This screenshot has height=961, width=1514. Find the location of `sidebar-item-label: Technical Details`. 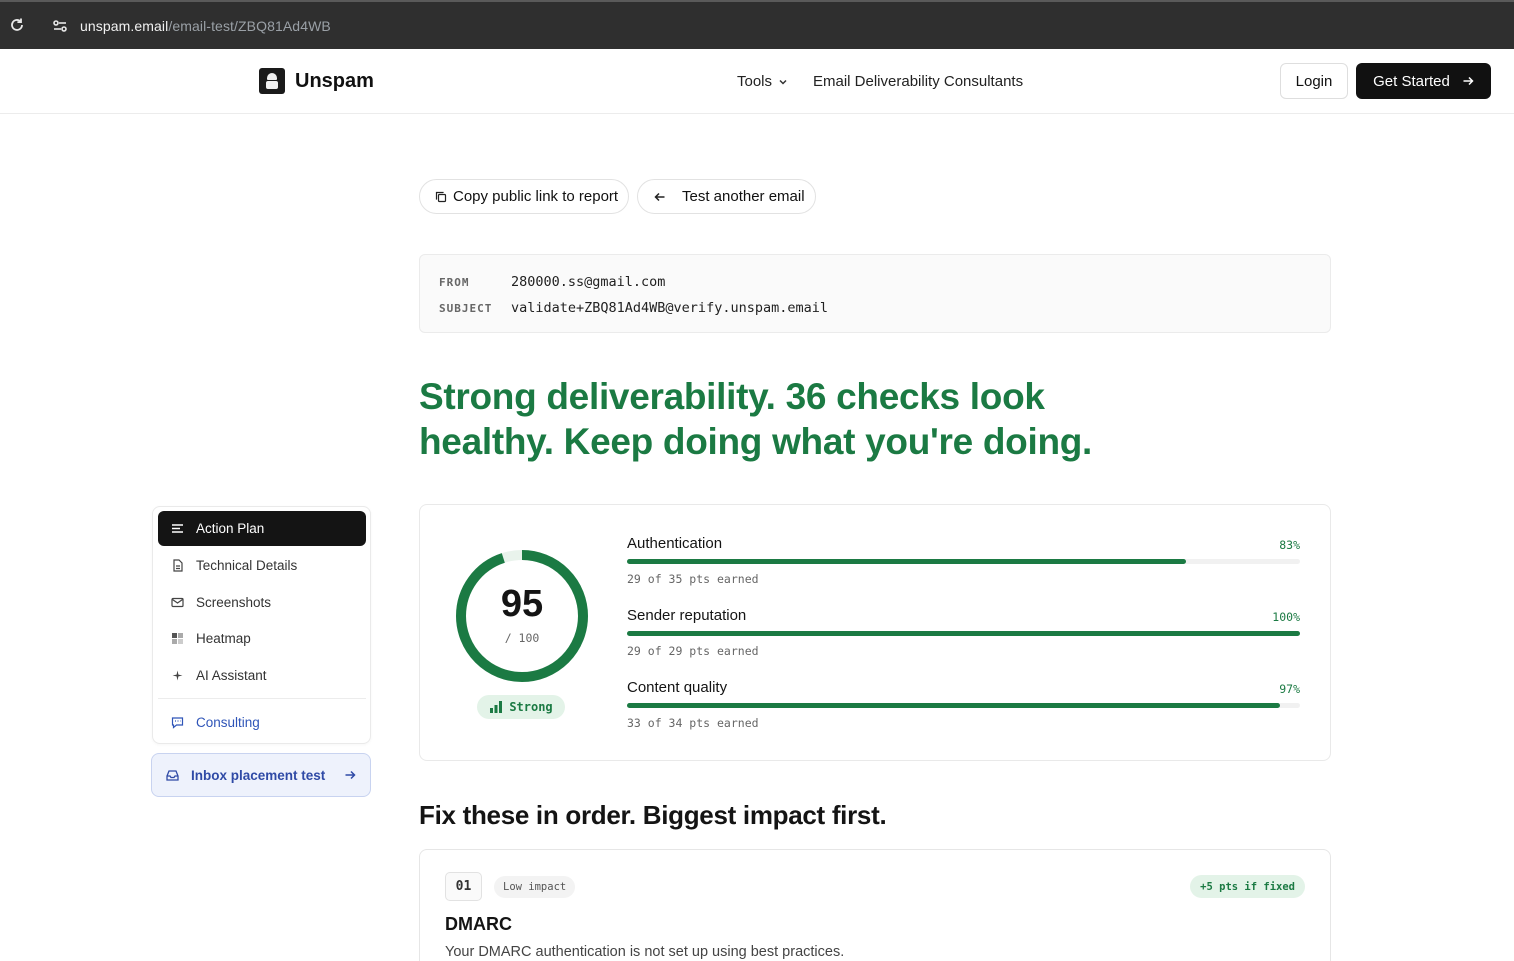

sidebar-item-label: Technical Details is located at coordinates (247, 565).